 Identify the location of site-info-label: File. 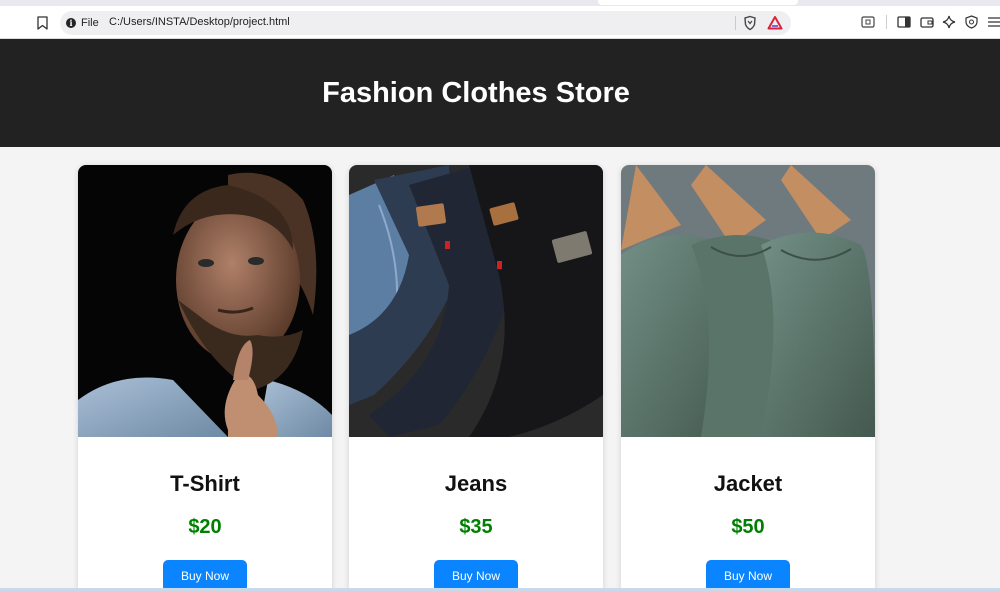
(90, 23).